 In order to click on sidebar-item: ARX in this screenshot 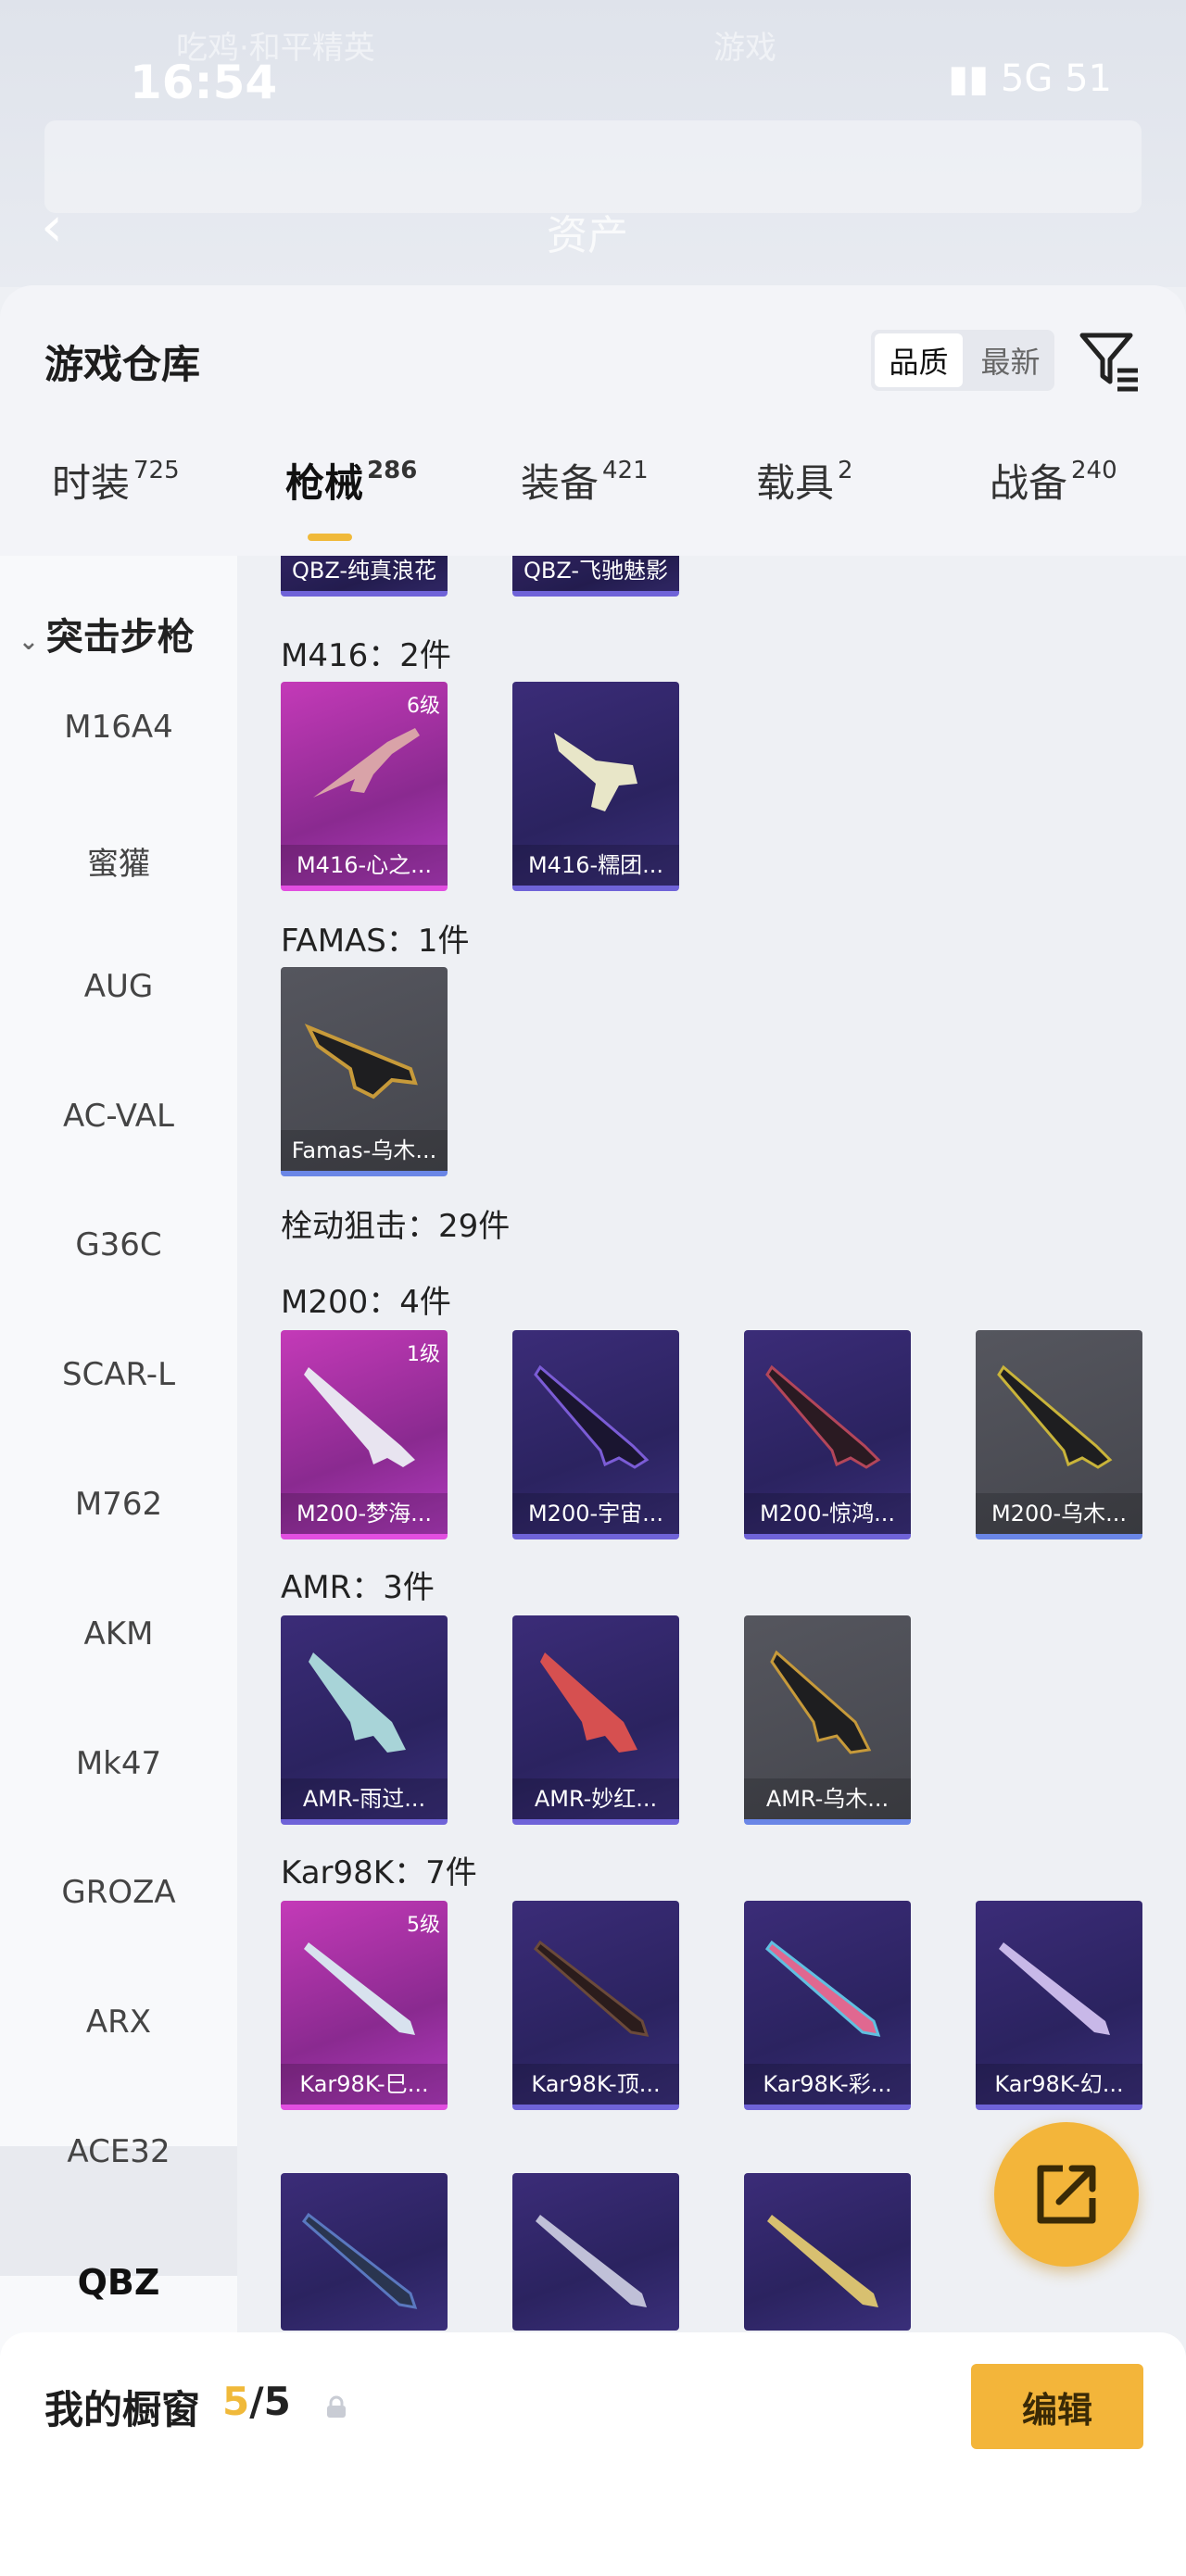, I will do `click(118, 2022)`.